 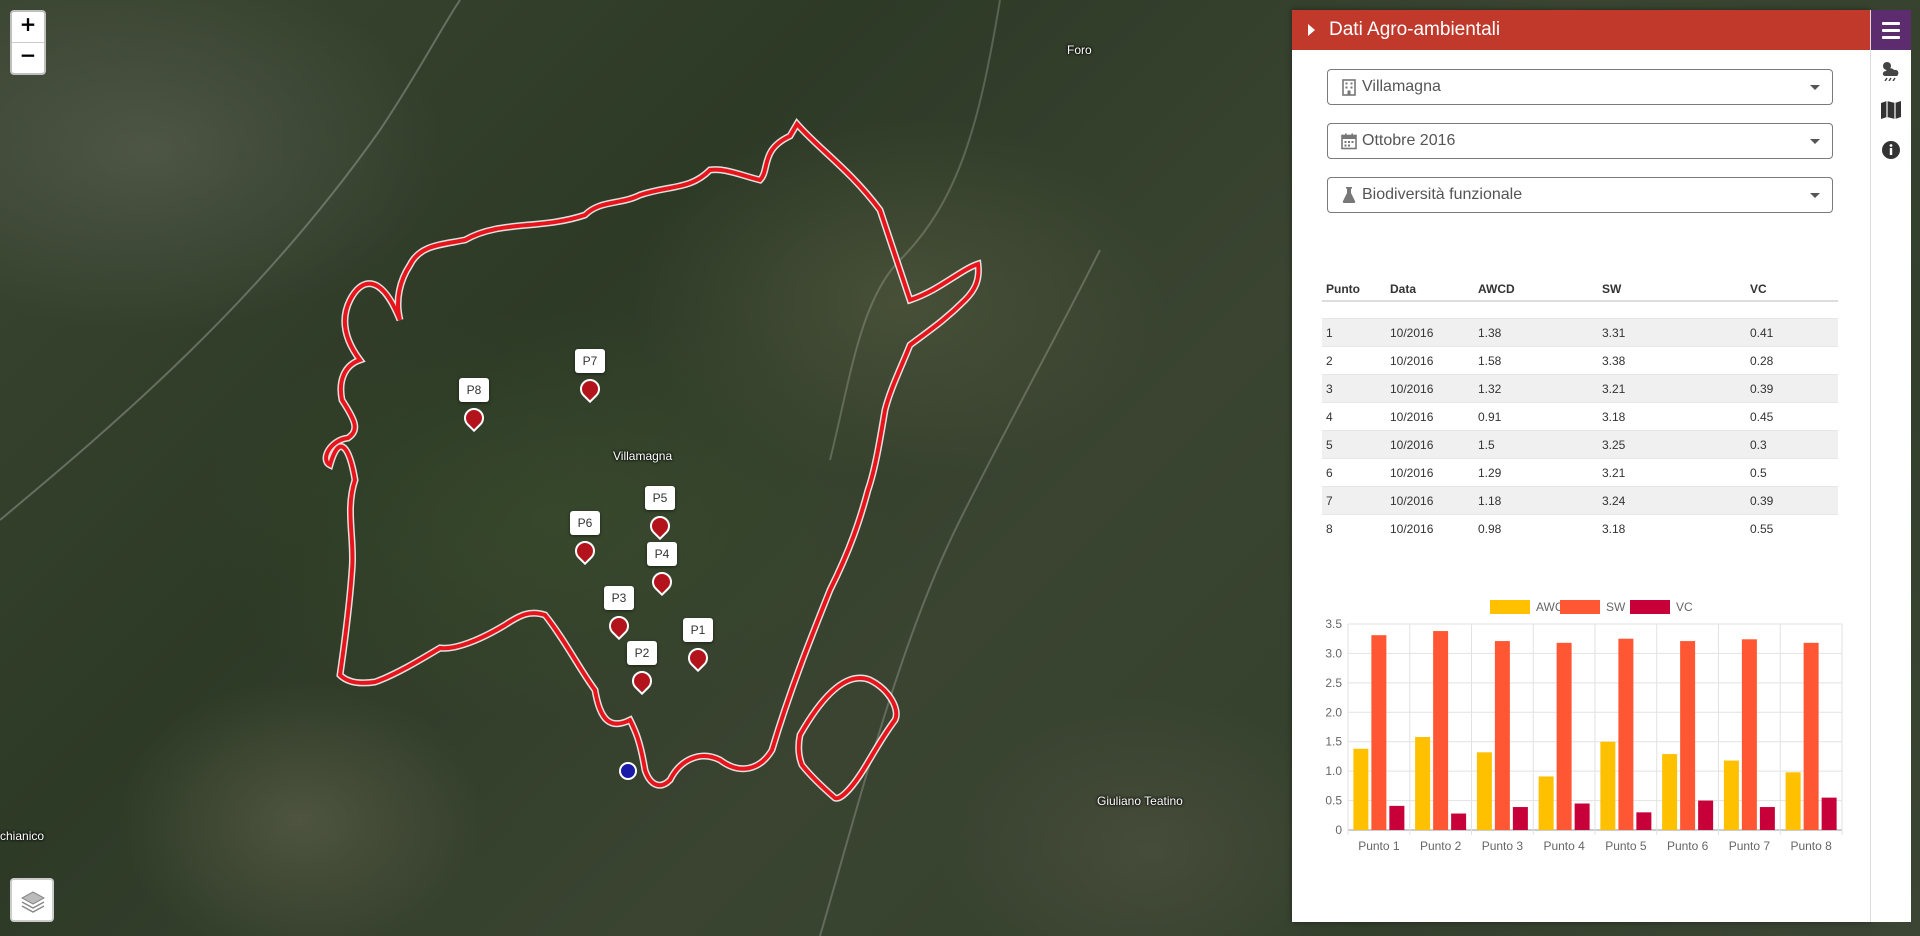 What do you see at coordinates (1891, 70) in the screenshot?
I see `weather-button` at bounding box center [1891, 70].